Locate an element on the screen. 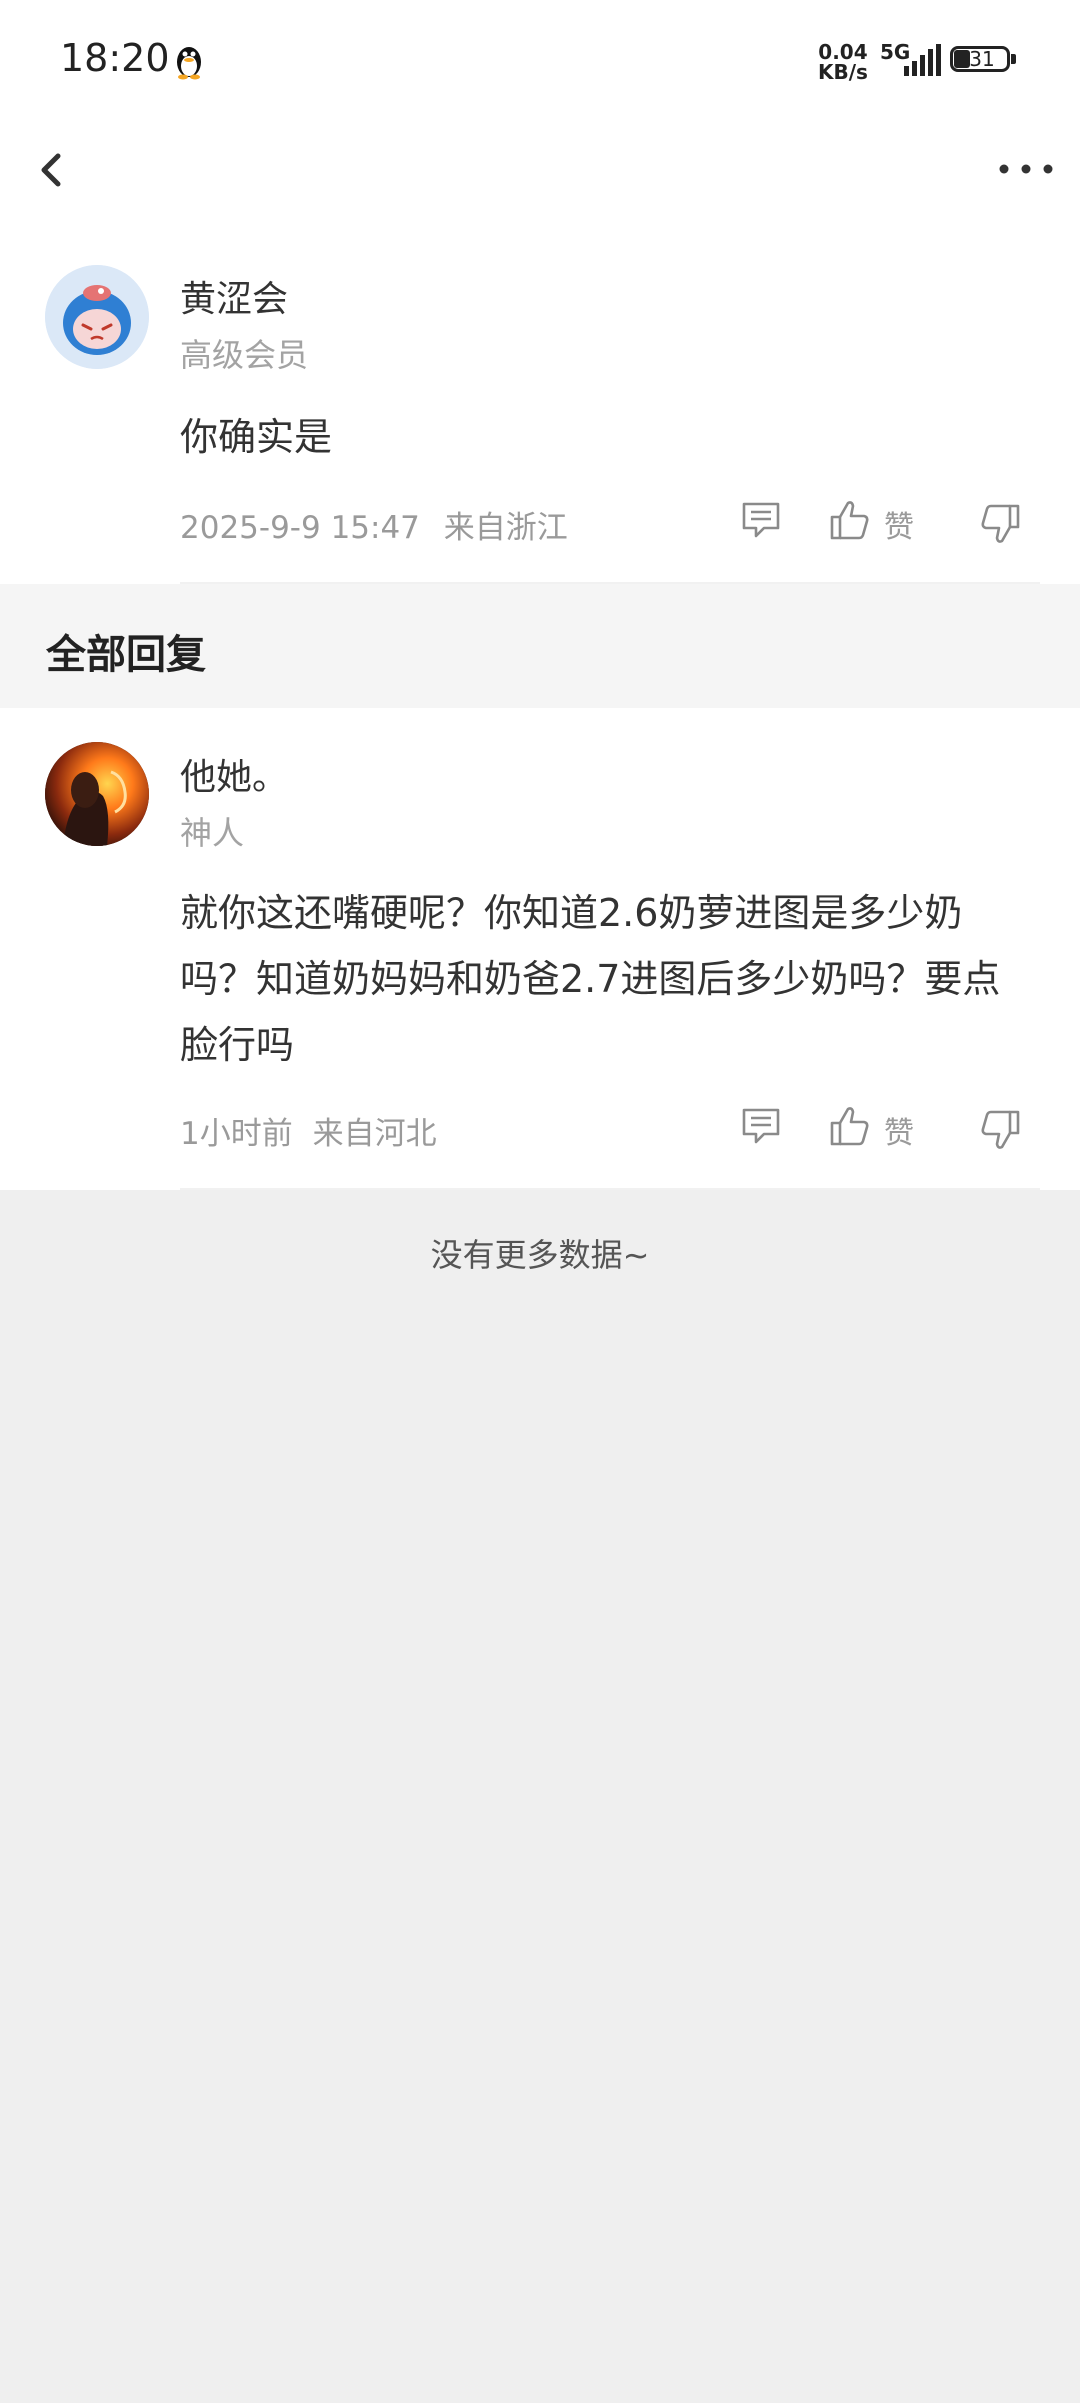 Image resolution: width=1080 pixels, height=2403 pixels. username: 黄涩会 is located at coordinates (234, 296).